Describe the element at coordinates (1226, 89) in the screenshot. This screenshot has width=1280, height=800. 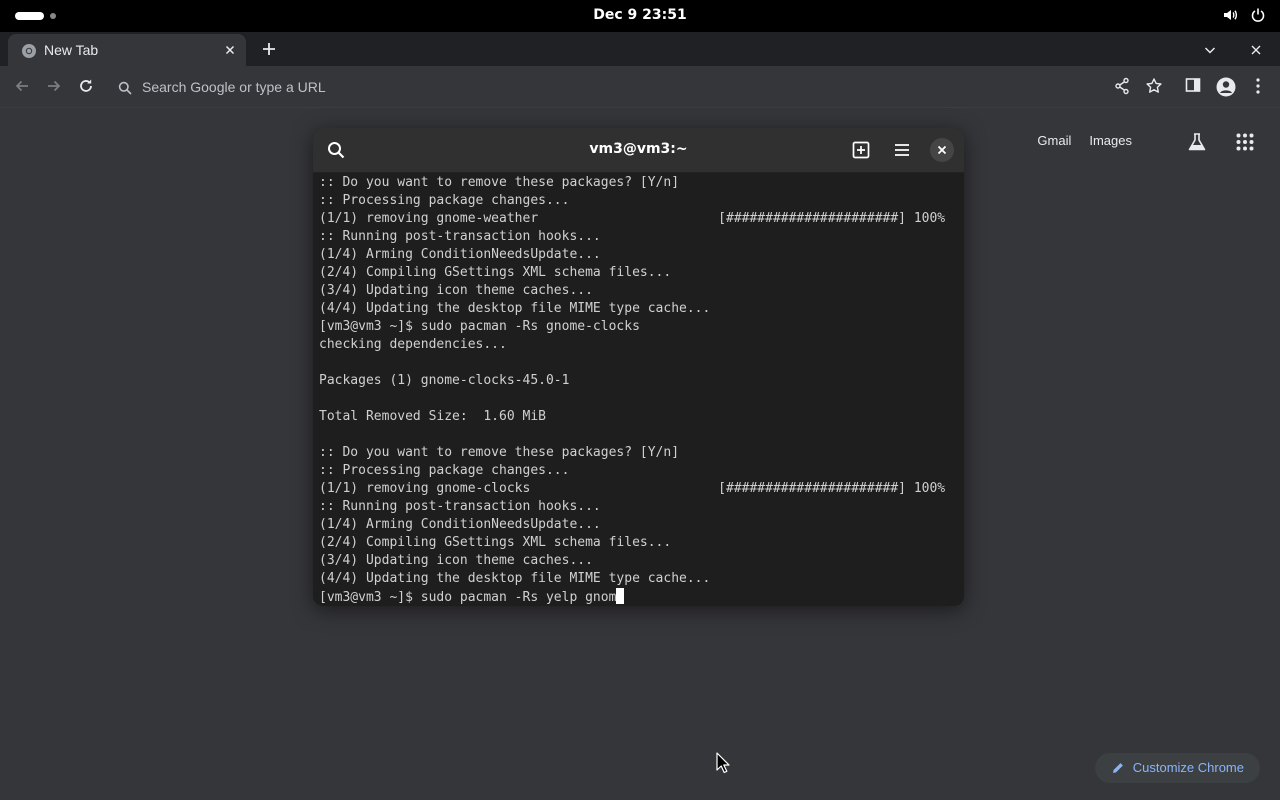
I see `profile-avatar-icon` at that location.